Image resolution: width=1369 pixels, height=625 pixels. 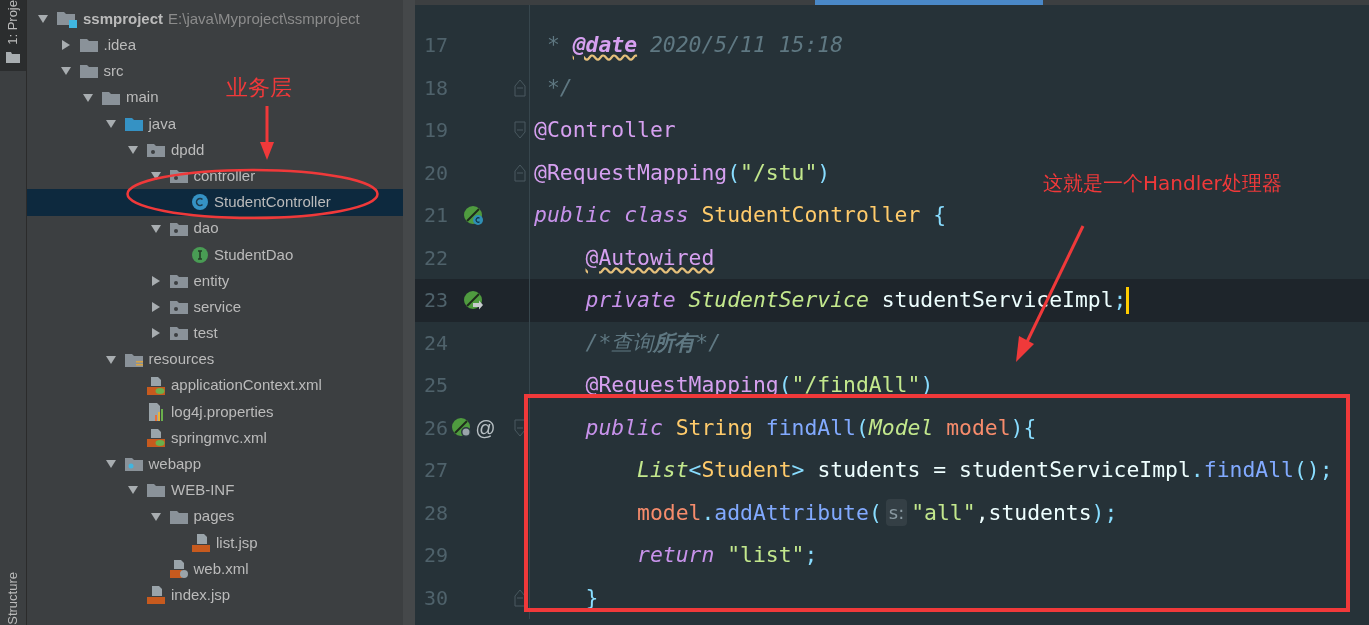 What do you see at coordinates (605, 130) in the screenshot?
I see `code-text: @Controller` at bounding box center [605, 130].